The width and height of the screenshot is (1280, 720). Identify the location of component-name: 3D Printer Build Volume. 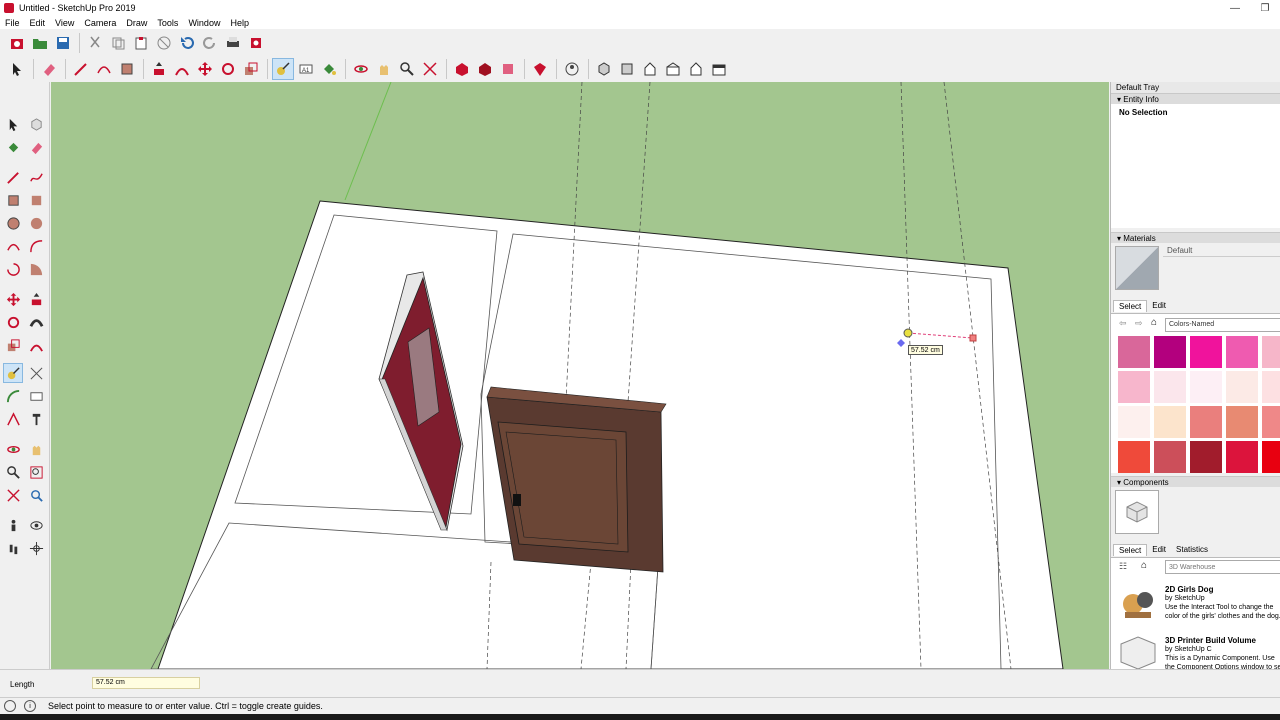
(1210, 640).